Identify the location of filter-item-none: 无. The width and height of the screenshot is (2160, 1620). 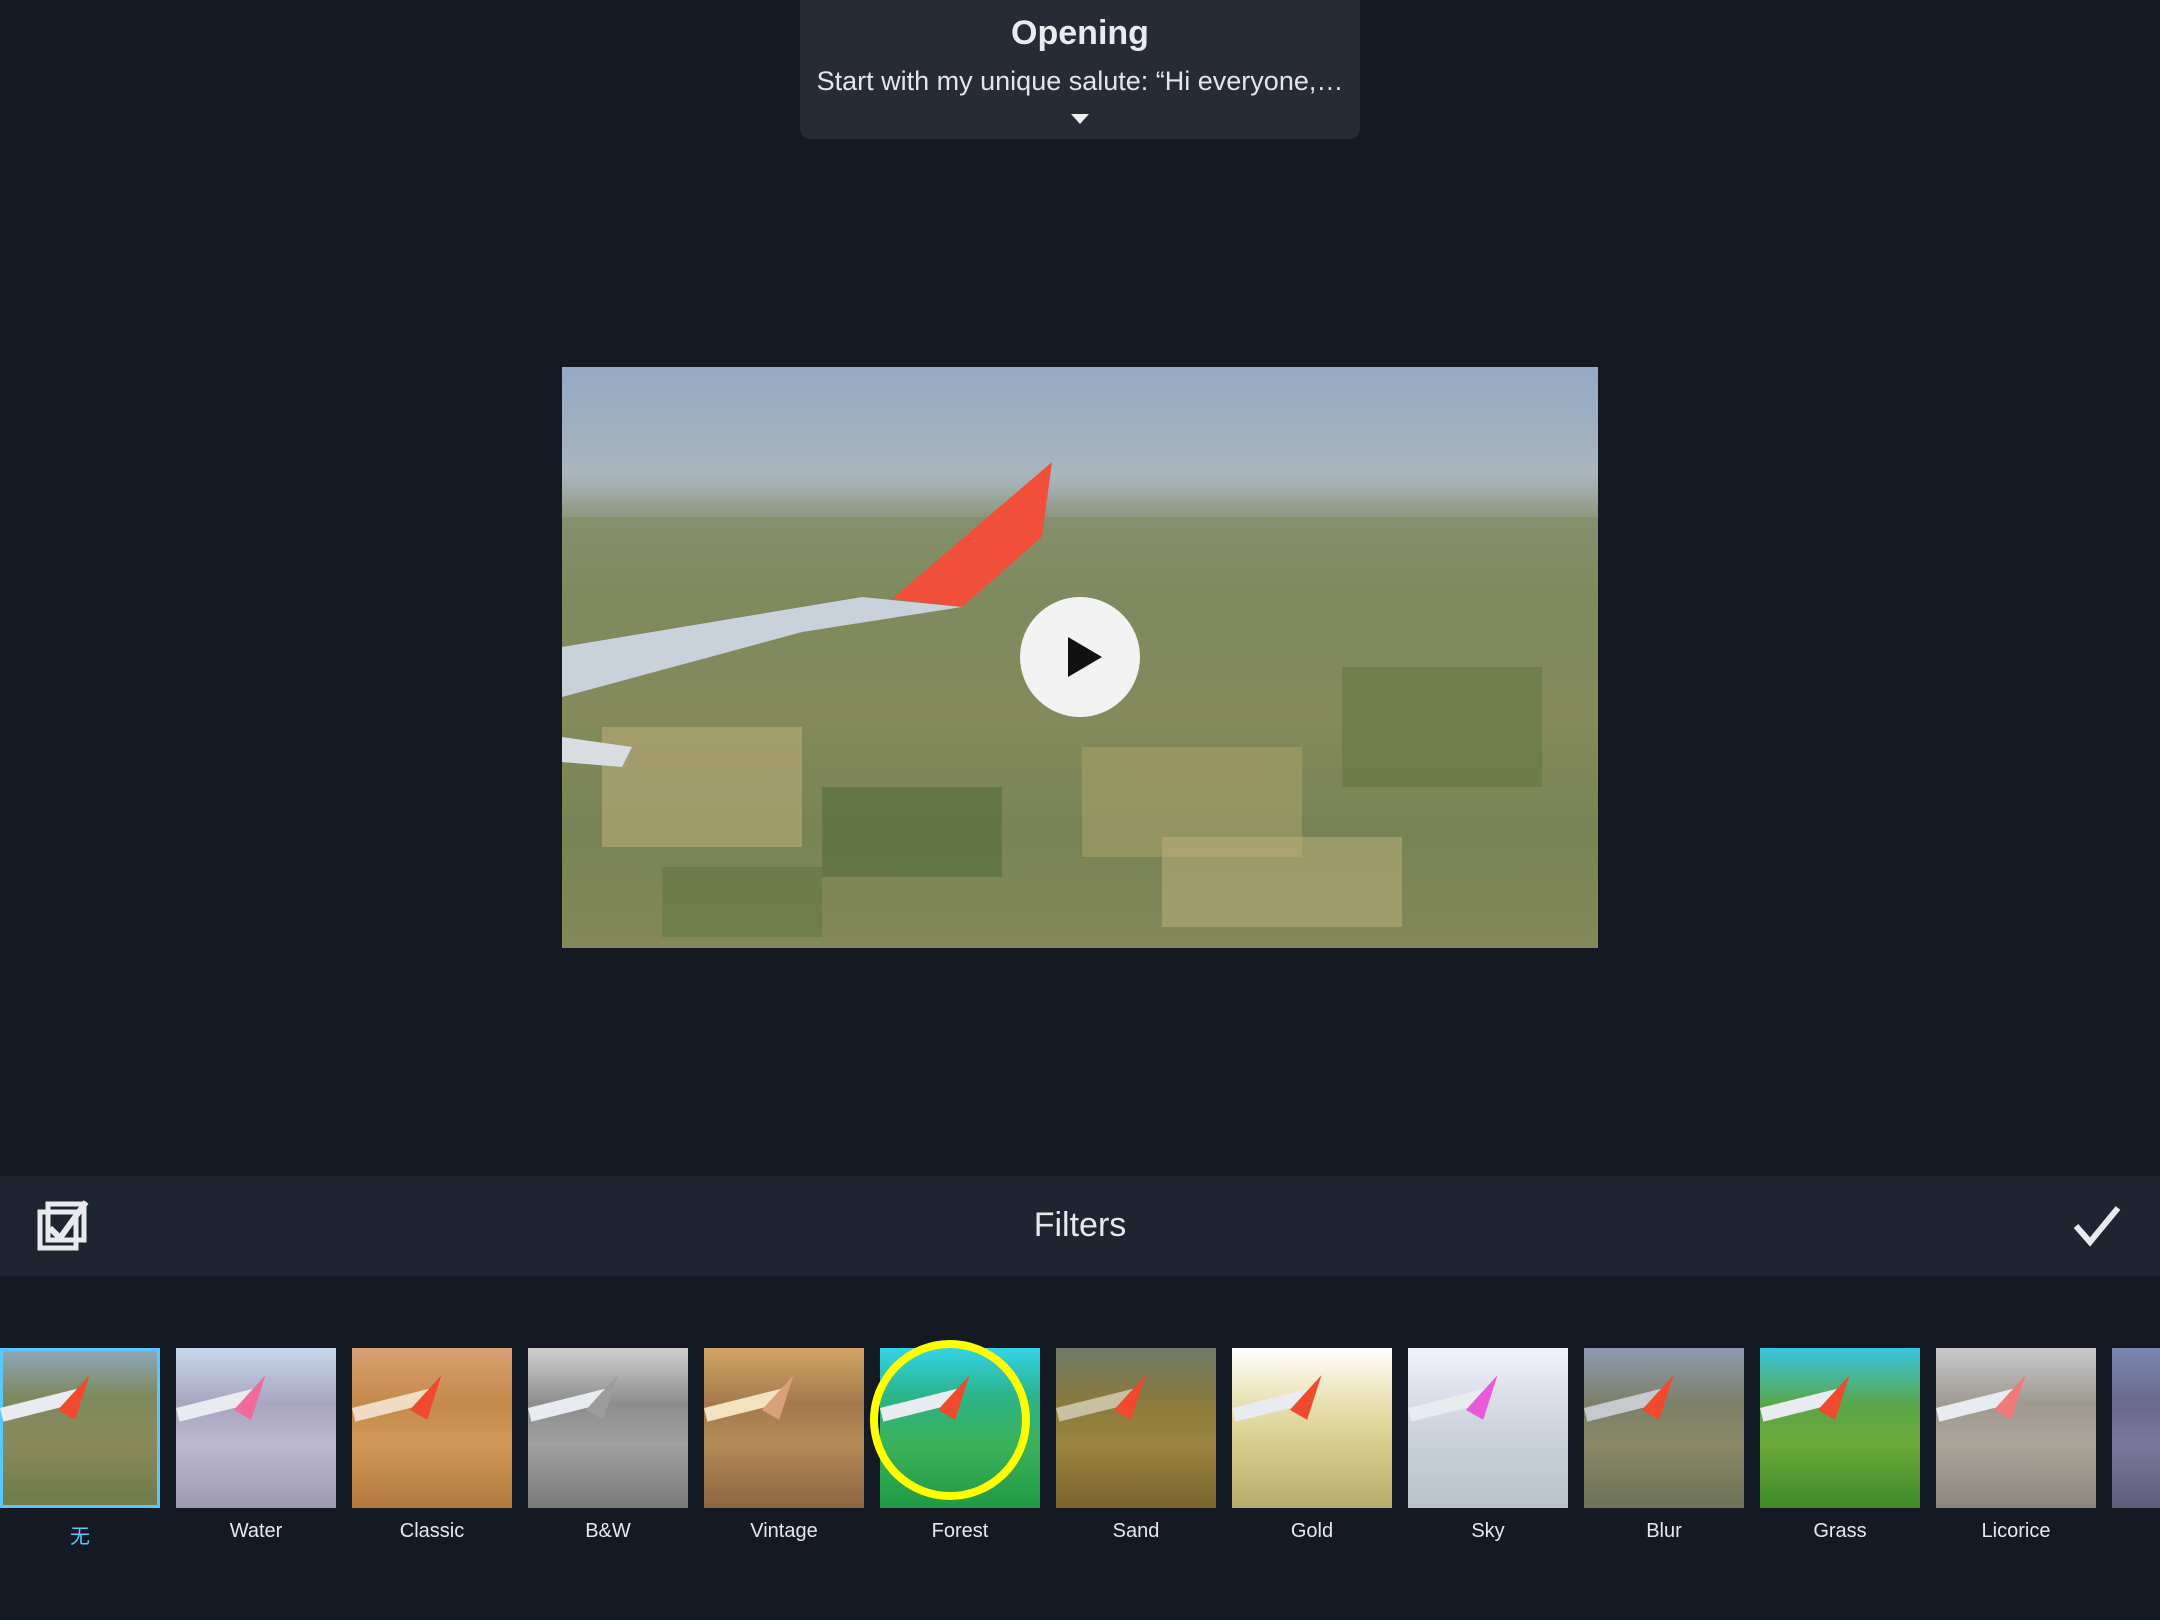
(80, 1448).